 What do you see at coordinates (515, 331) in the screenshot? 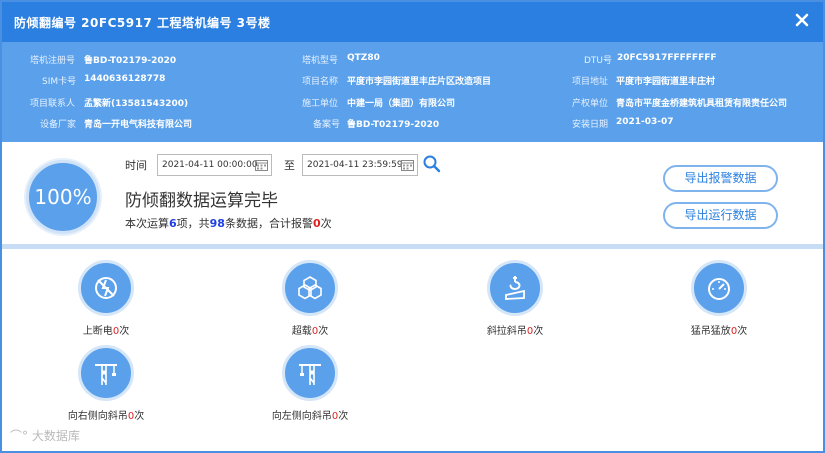
I see `item-label: 斜拉斜吊0次` at bounding box center [515, 331].